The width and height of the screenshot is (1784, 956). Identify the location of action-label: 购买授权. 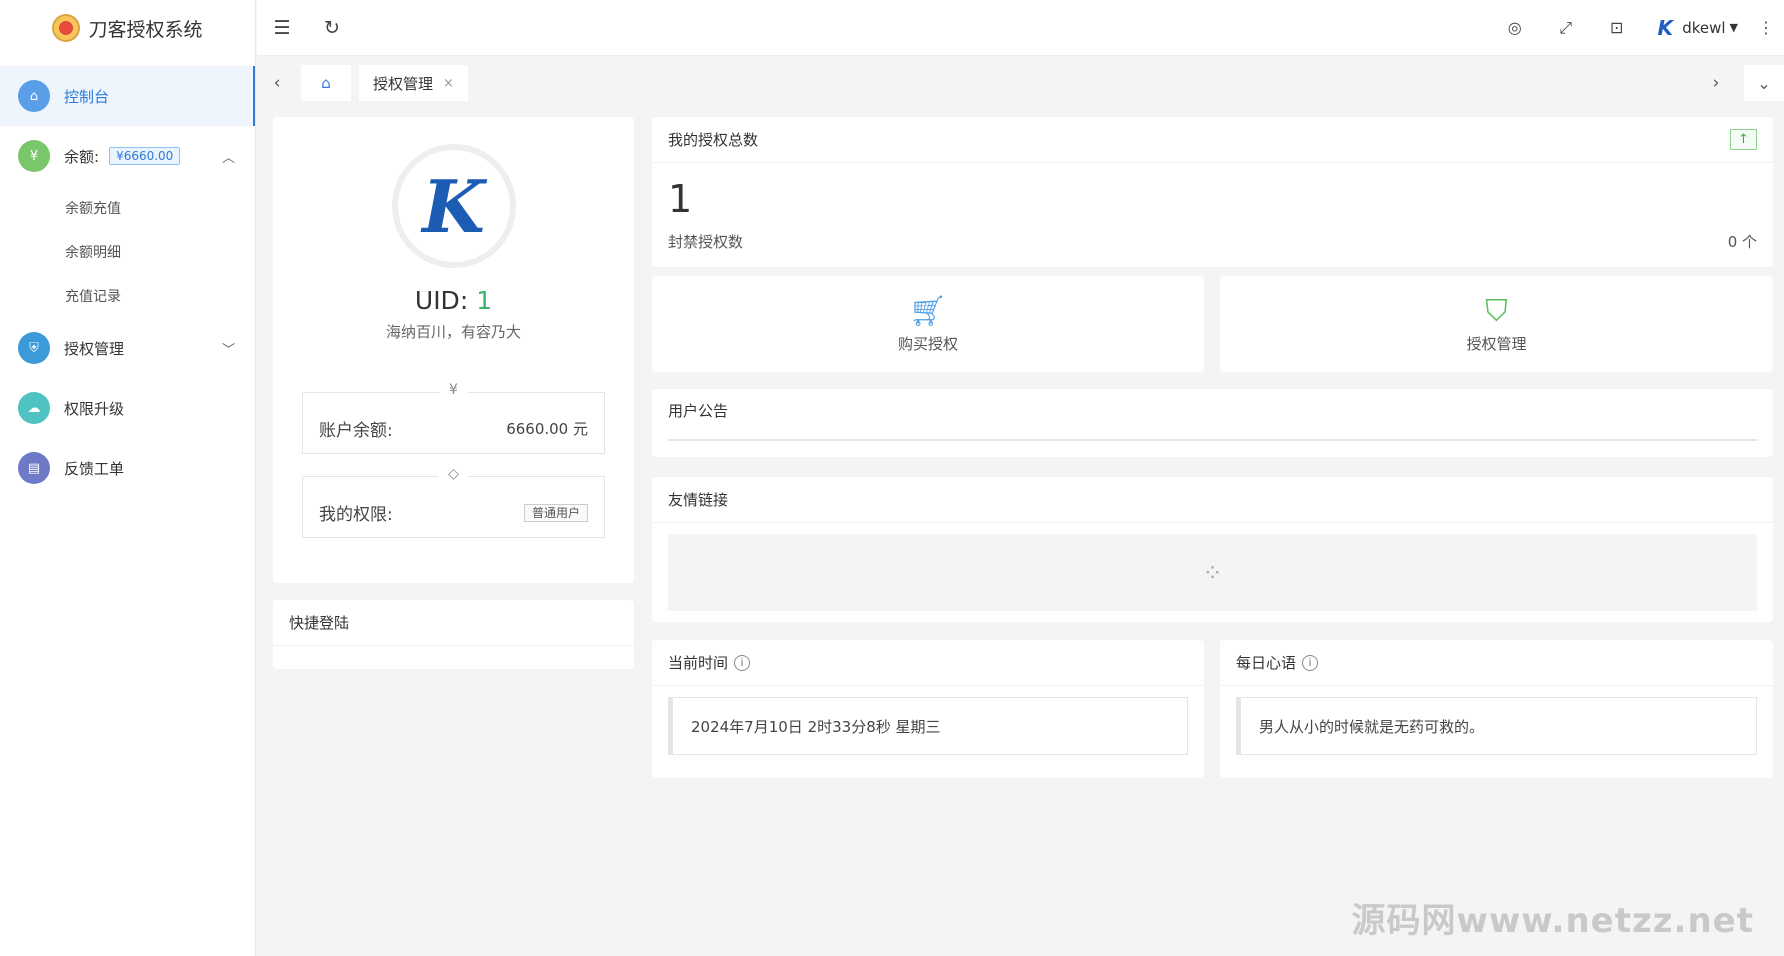
(927, 344).